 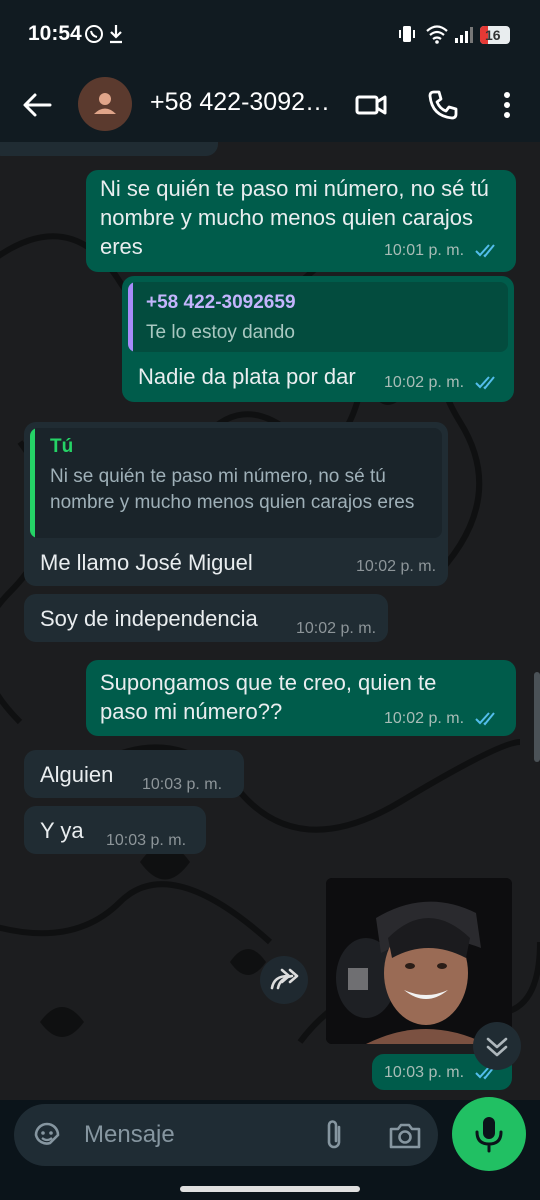 I want to click on wifi-icon, so click(x=437, y=34).